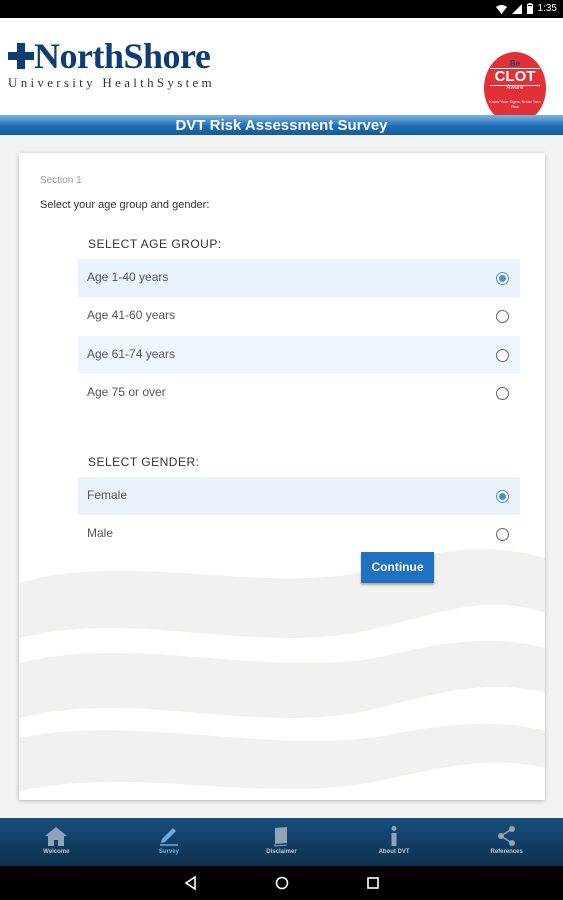 Image resolution: width=563 pixels, height=900 pixels. Describe the element at coordinates (299, 355) in the screenshot. I see `age-option-61-74: Age 61-74 years` at that location.